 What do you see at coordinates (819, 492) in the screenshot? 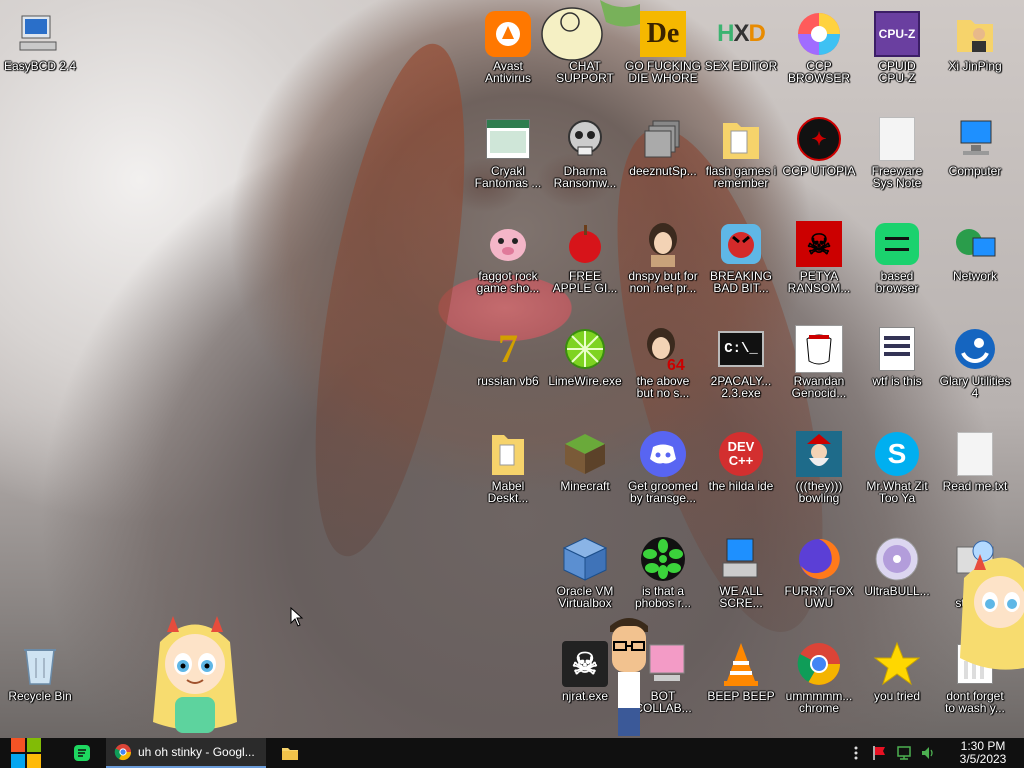
I see `desktop-icon-label: (((they))) bowling` at bounding box center [819, 492].